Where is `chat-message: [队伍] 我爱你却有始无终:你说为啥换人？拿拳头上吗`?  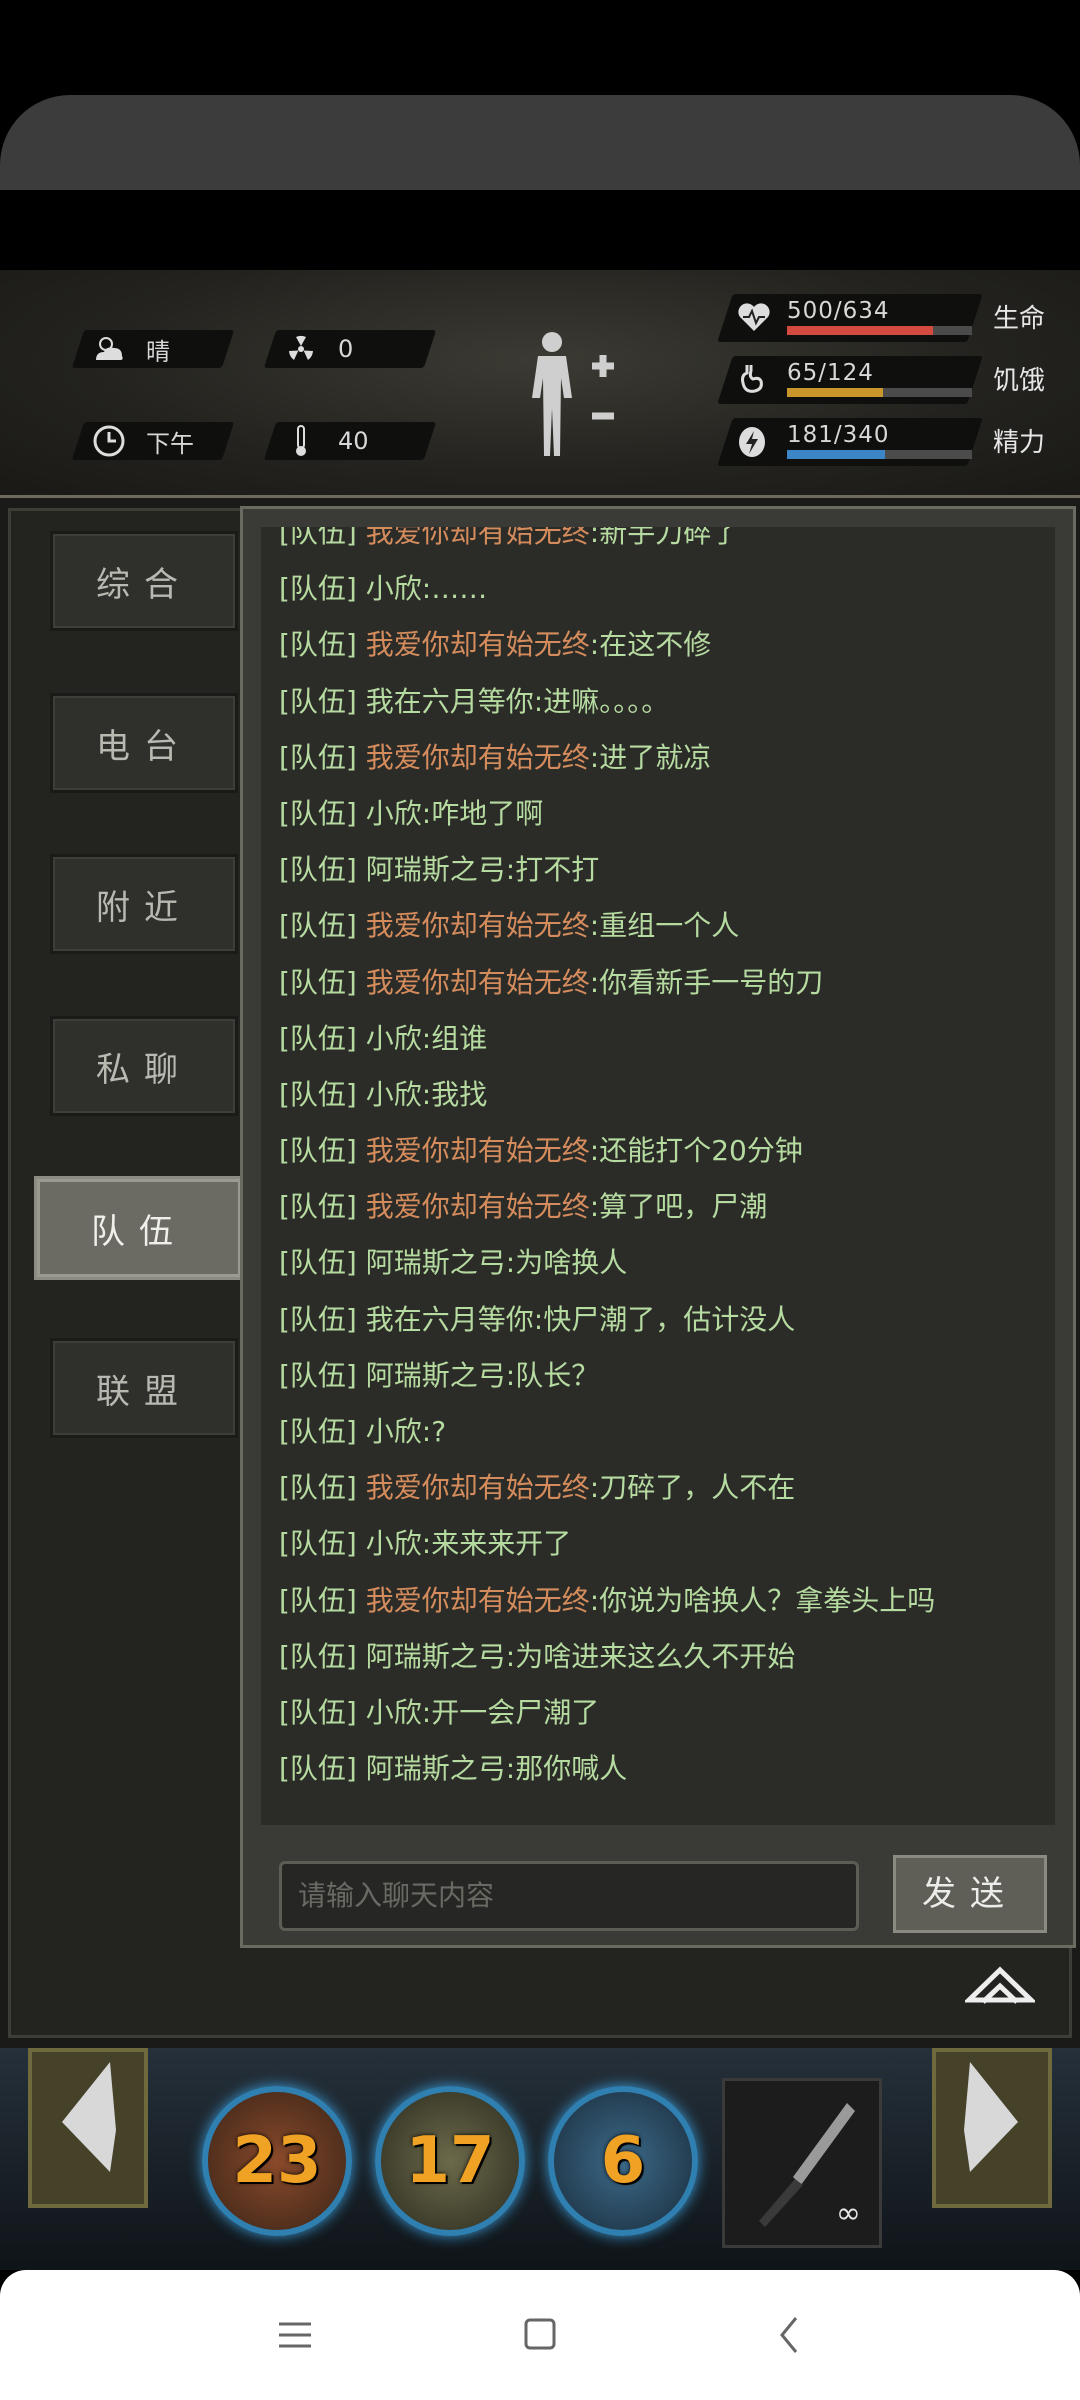
chat-message: [队伍] 我爱你却有始无终:你说为啥换人？拿拳头上吗 is located at coordinates (664, 1601).